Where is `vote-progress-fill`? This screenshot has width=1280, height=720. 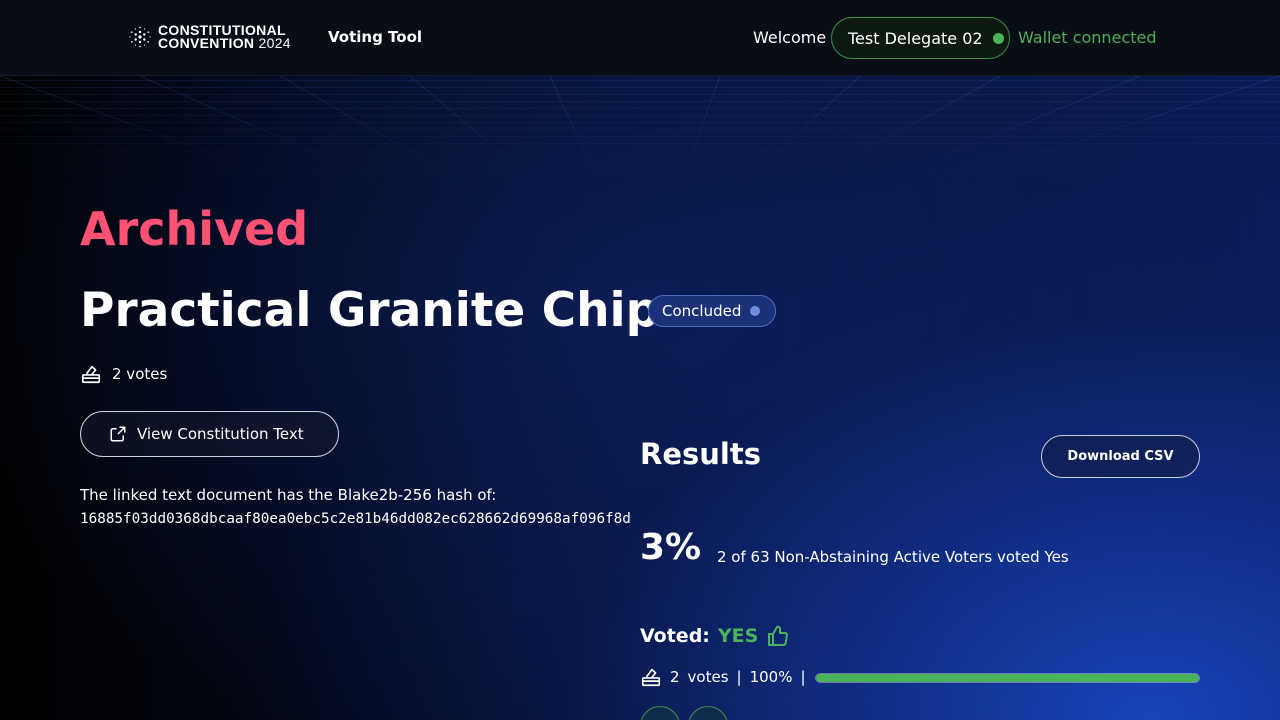 vote-progress-fill is located at coordinates (1007, 678).